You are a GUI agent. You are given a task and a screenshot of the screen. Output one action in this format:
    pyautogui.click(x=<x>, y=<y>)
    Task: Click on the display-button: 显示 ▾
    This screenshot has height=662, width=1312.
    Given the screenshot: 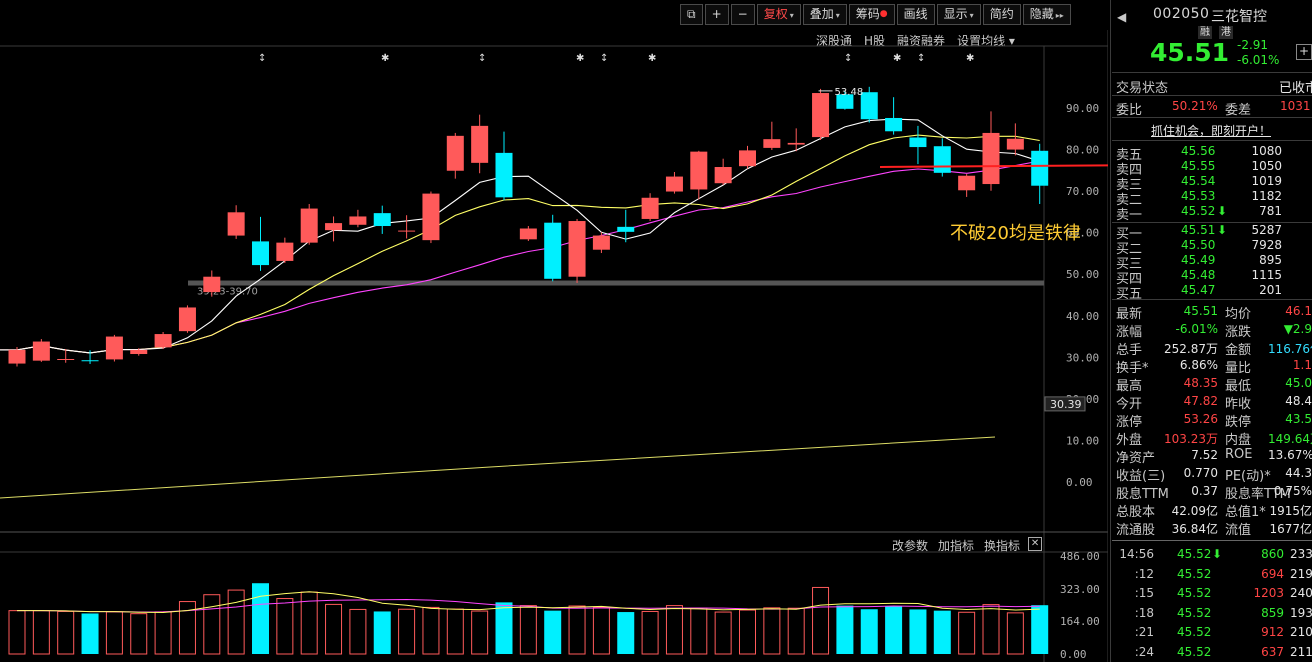 What is the action you would take?
    pyautogui.click(x=958, y=14)
    